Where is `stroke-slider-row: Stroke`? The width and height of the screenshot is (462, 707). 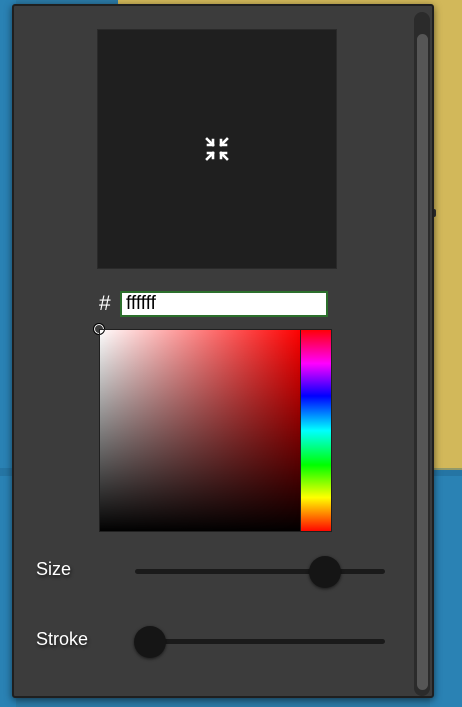
stroke-slider-row: Stroke is located at coordinates (216, 641).